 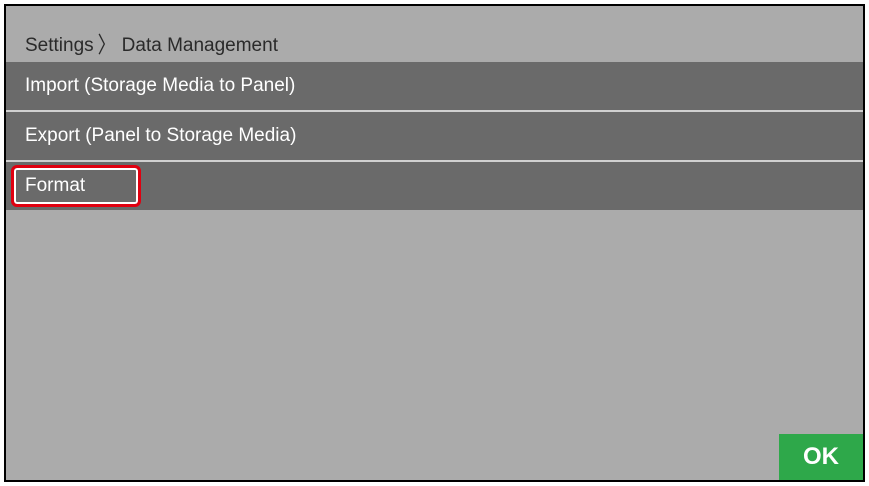 I want to click on menu-item-label: Format, so click(x=55, y=185).